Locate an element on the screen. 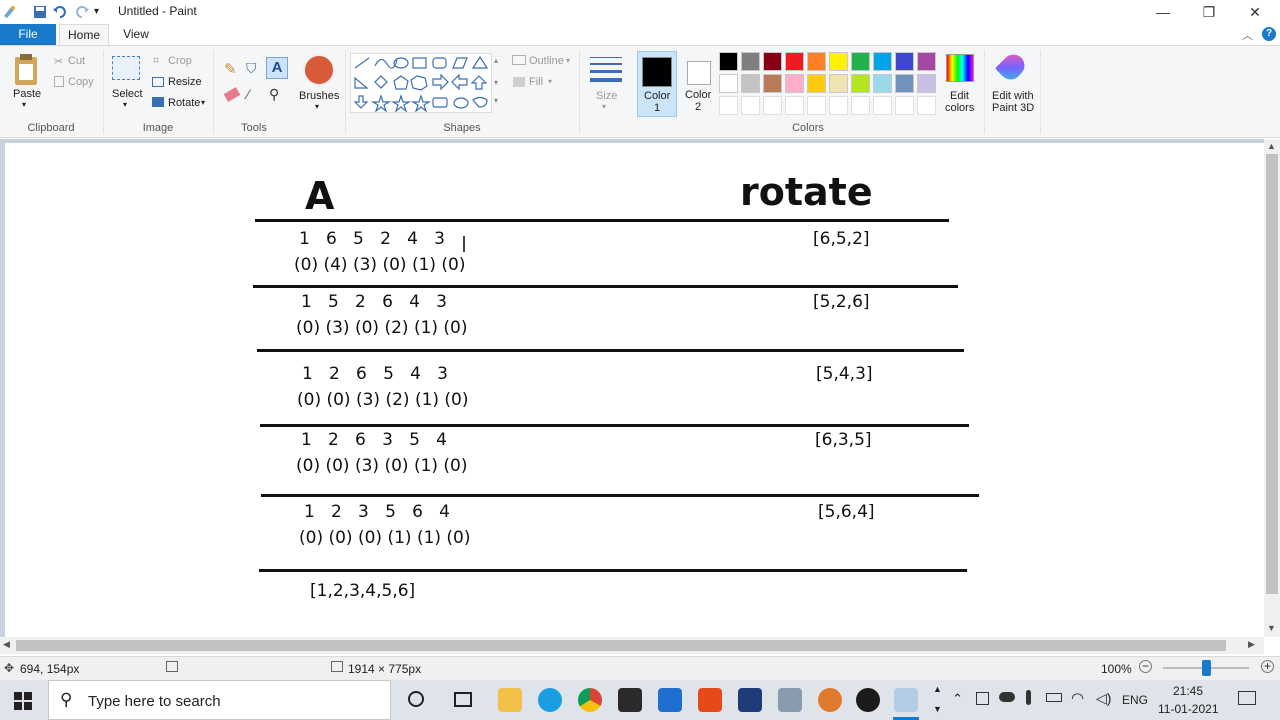 This screenshot has height=720, width=1280. shapes-gallery is located at coordinates (421, 83).